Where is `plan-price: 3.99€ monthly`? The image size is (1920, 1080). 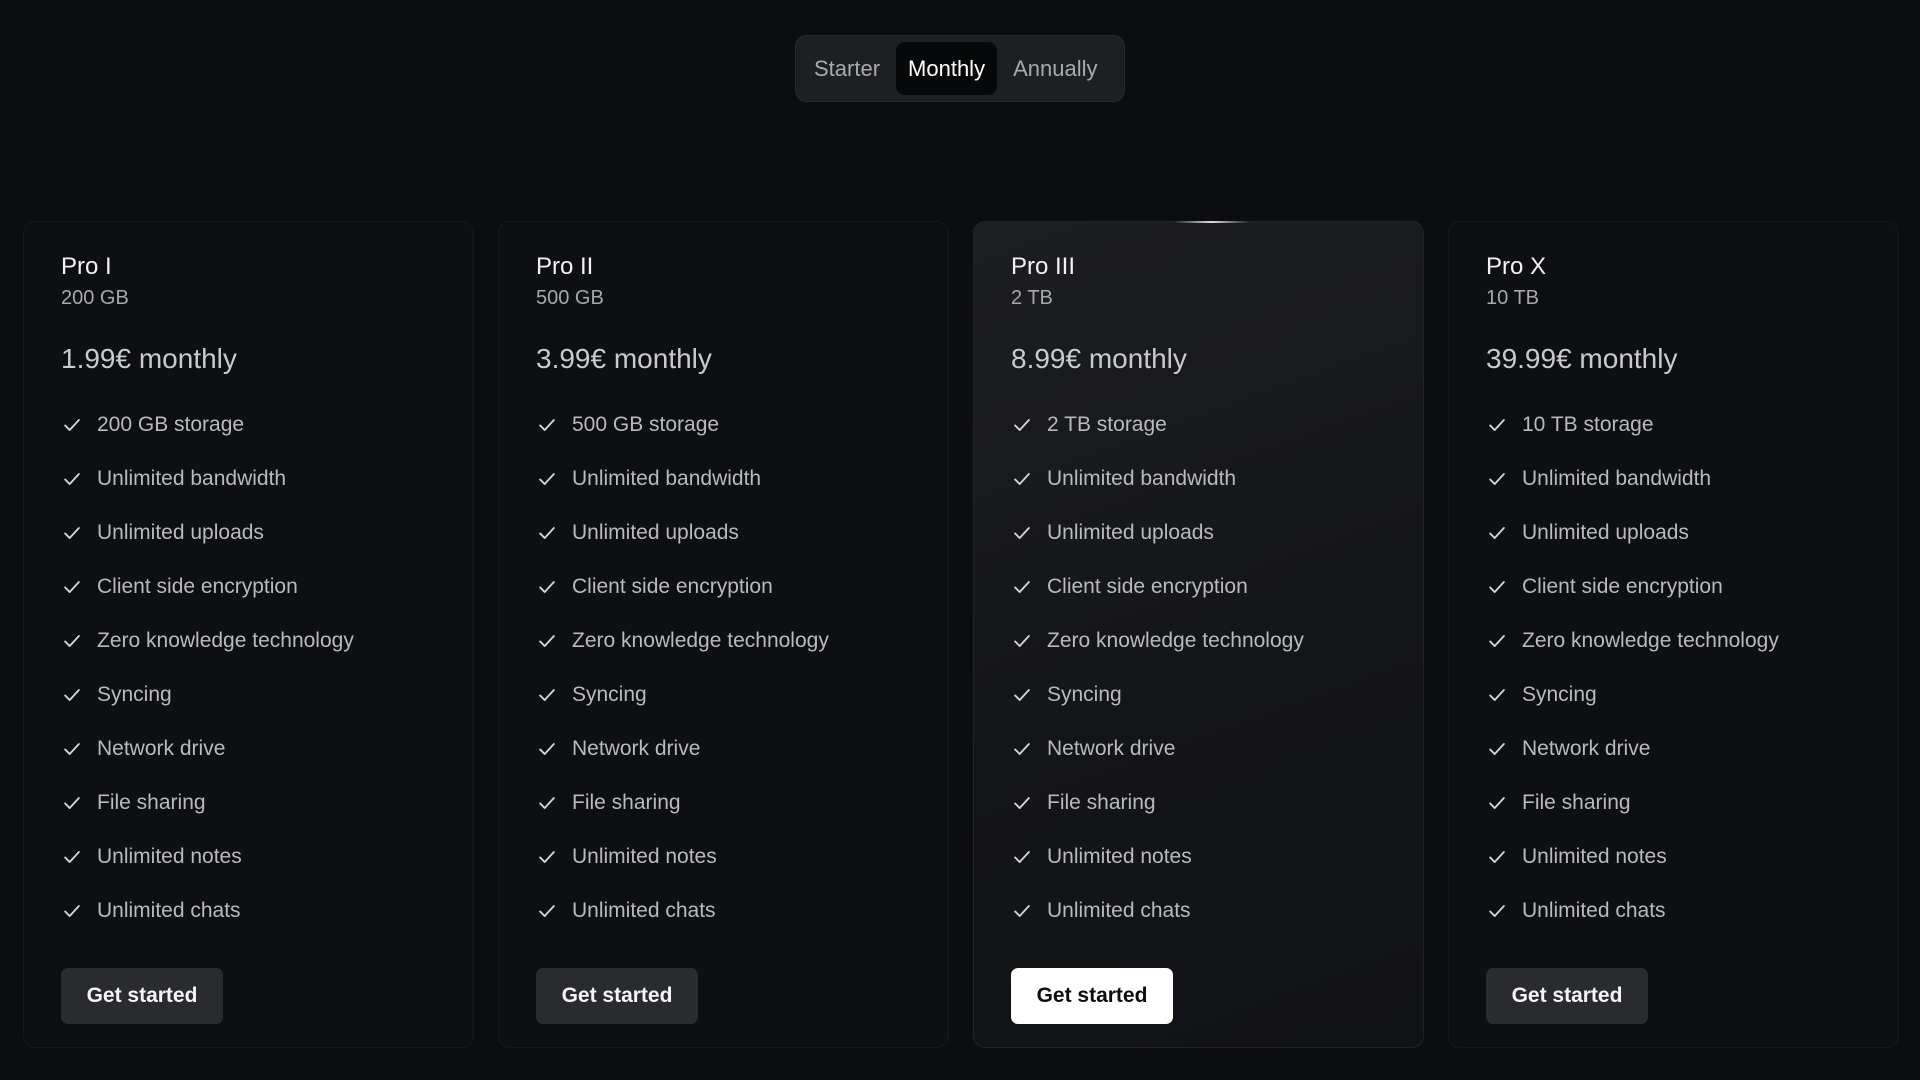
plan-price: 3.99€ monthly is located at coordinates (624, 358).